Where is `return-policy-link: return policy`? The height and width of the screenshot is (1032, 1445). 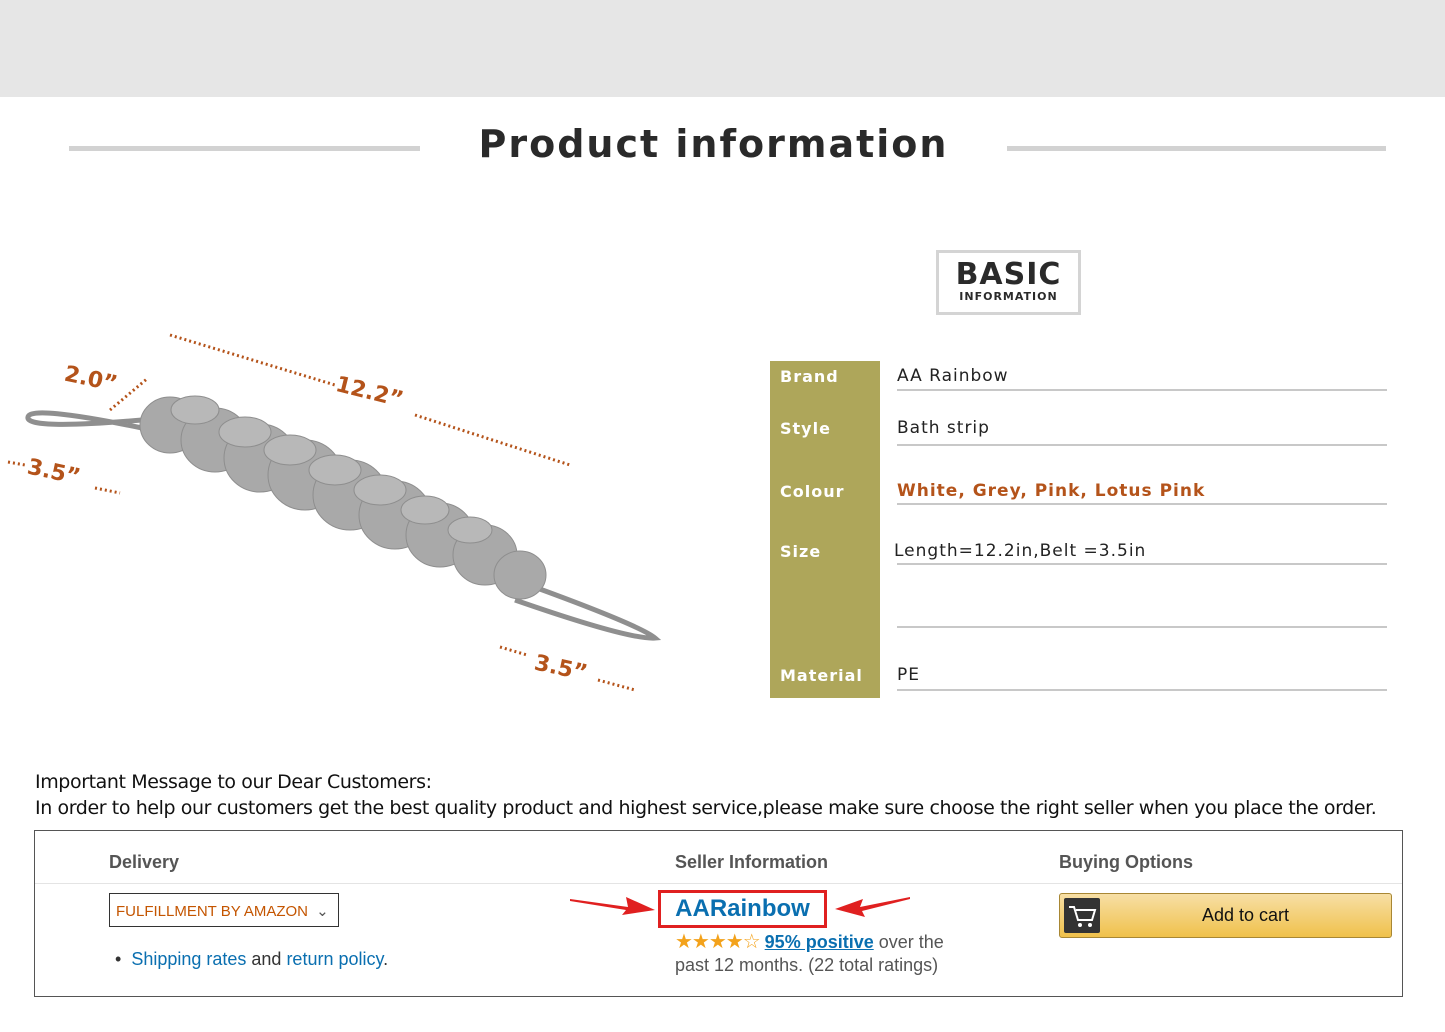 return-policy-link: return policy is located at coordinates (334, 959).